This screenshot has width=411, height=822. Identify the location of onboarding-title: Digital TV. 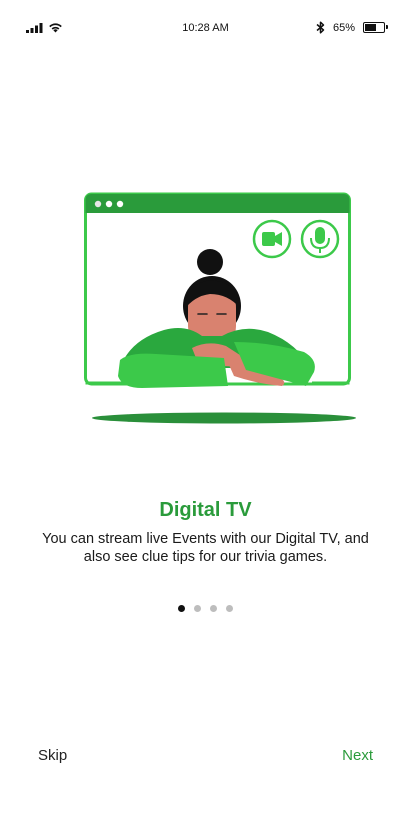
(205, 510).